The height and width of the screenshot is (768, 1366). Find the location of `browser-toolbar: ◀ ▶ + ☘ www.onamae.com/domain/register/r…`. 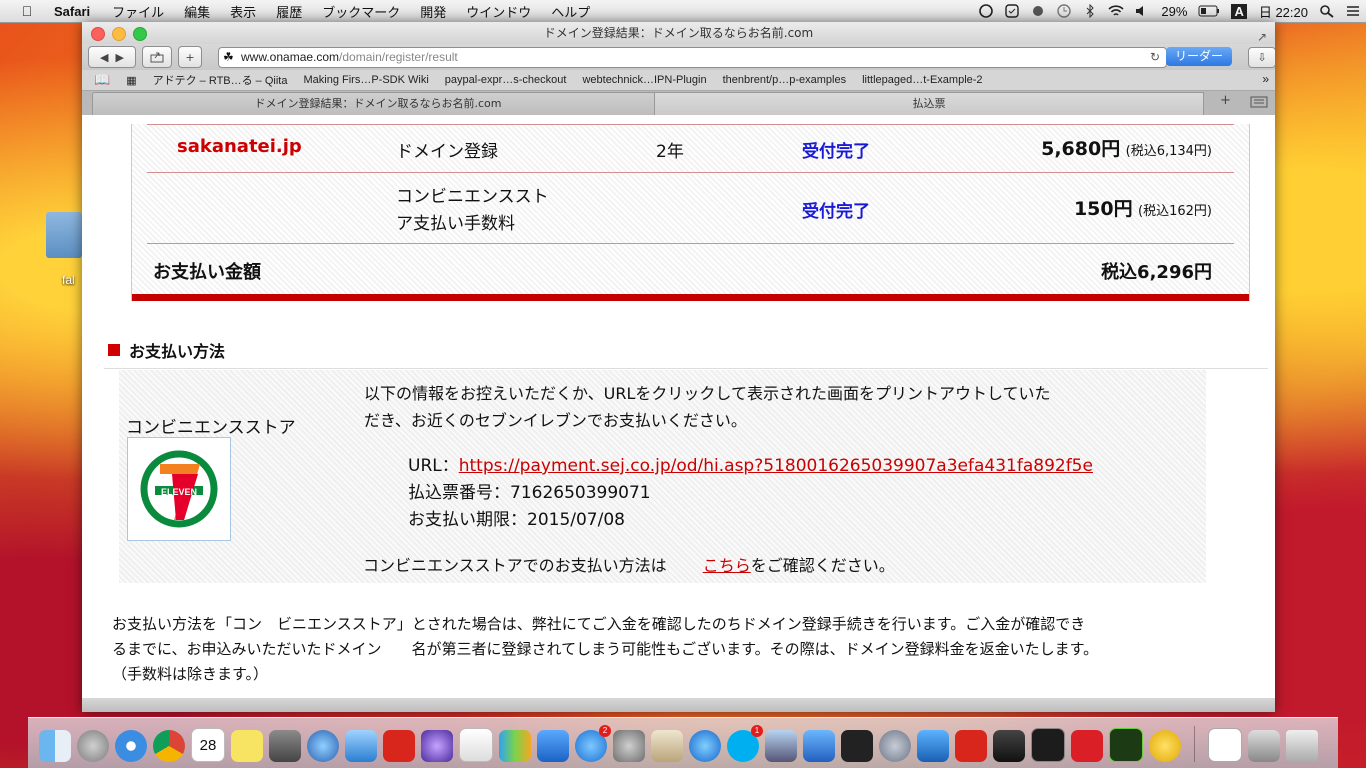

browser-toolbar: ◀ ▶ + ☘ www.onamae.com/domain/register/r… is located at coordinates (678, 57).